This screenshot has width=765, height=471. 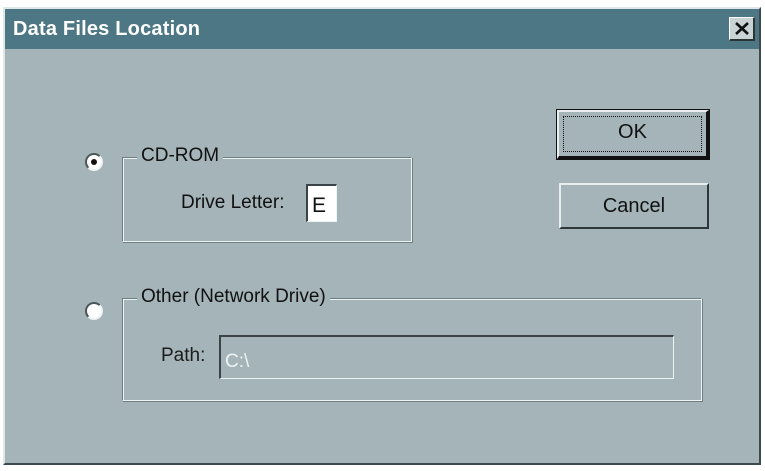 What do you see at coordinates (107, 29) in the screenshot?
I see `dialog-title: Data Files Location` at bounding box center [107, 29].